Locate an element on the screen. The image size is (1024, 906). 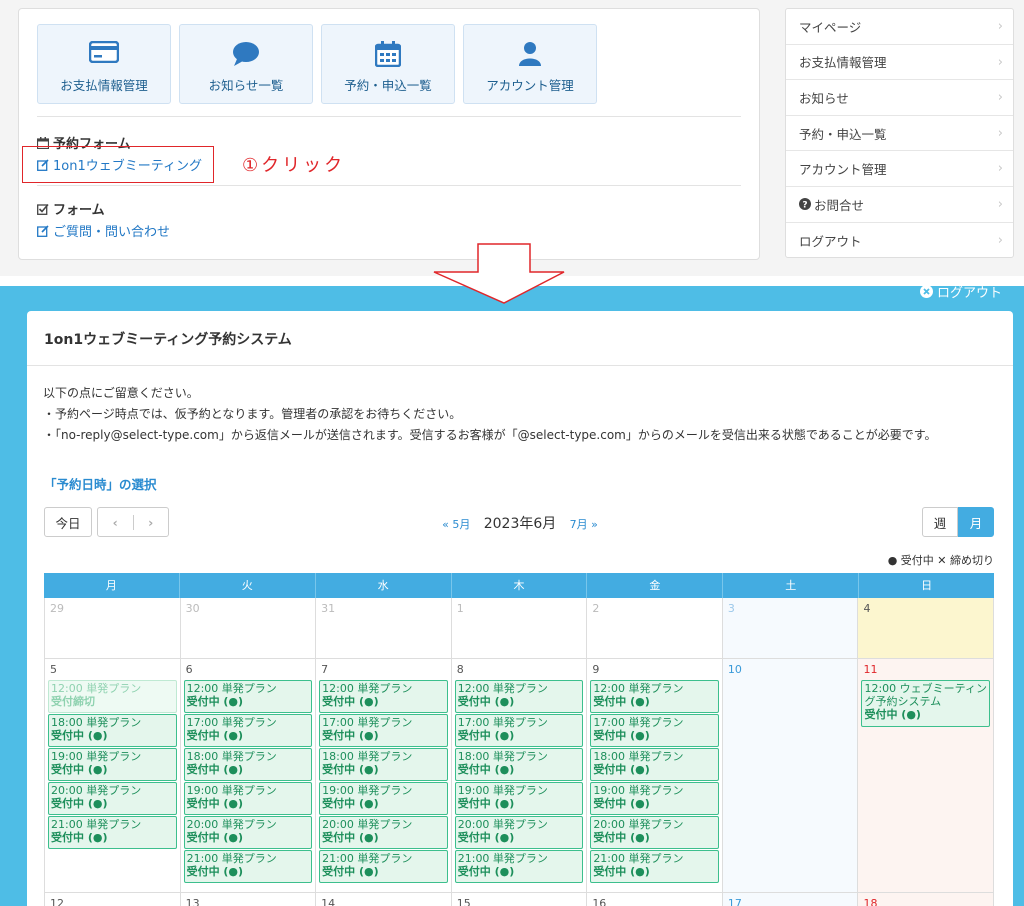
calendar-day: 1 is located at coordinates (519, 628).